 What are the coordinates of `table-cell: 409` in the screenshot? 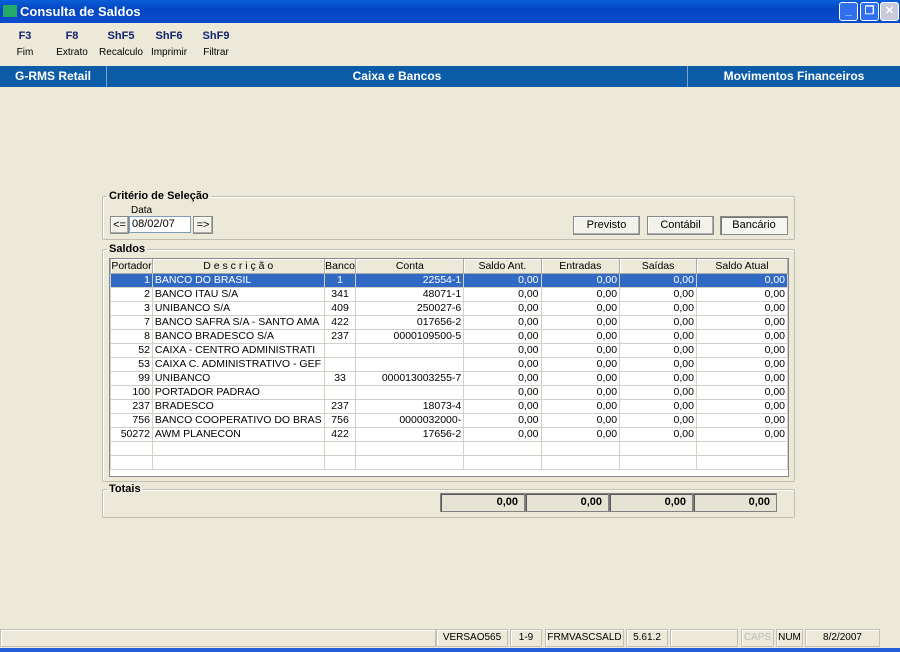 It's located at (340, 308).